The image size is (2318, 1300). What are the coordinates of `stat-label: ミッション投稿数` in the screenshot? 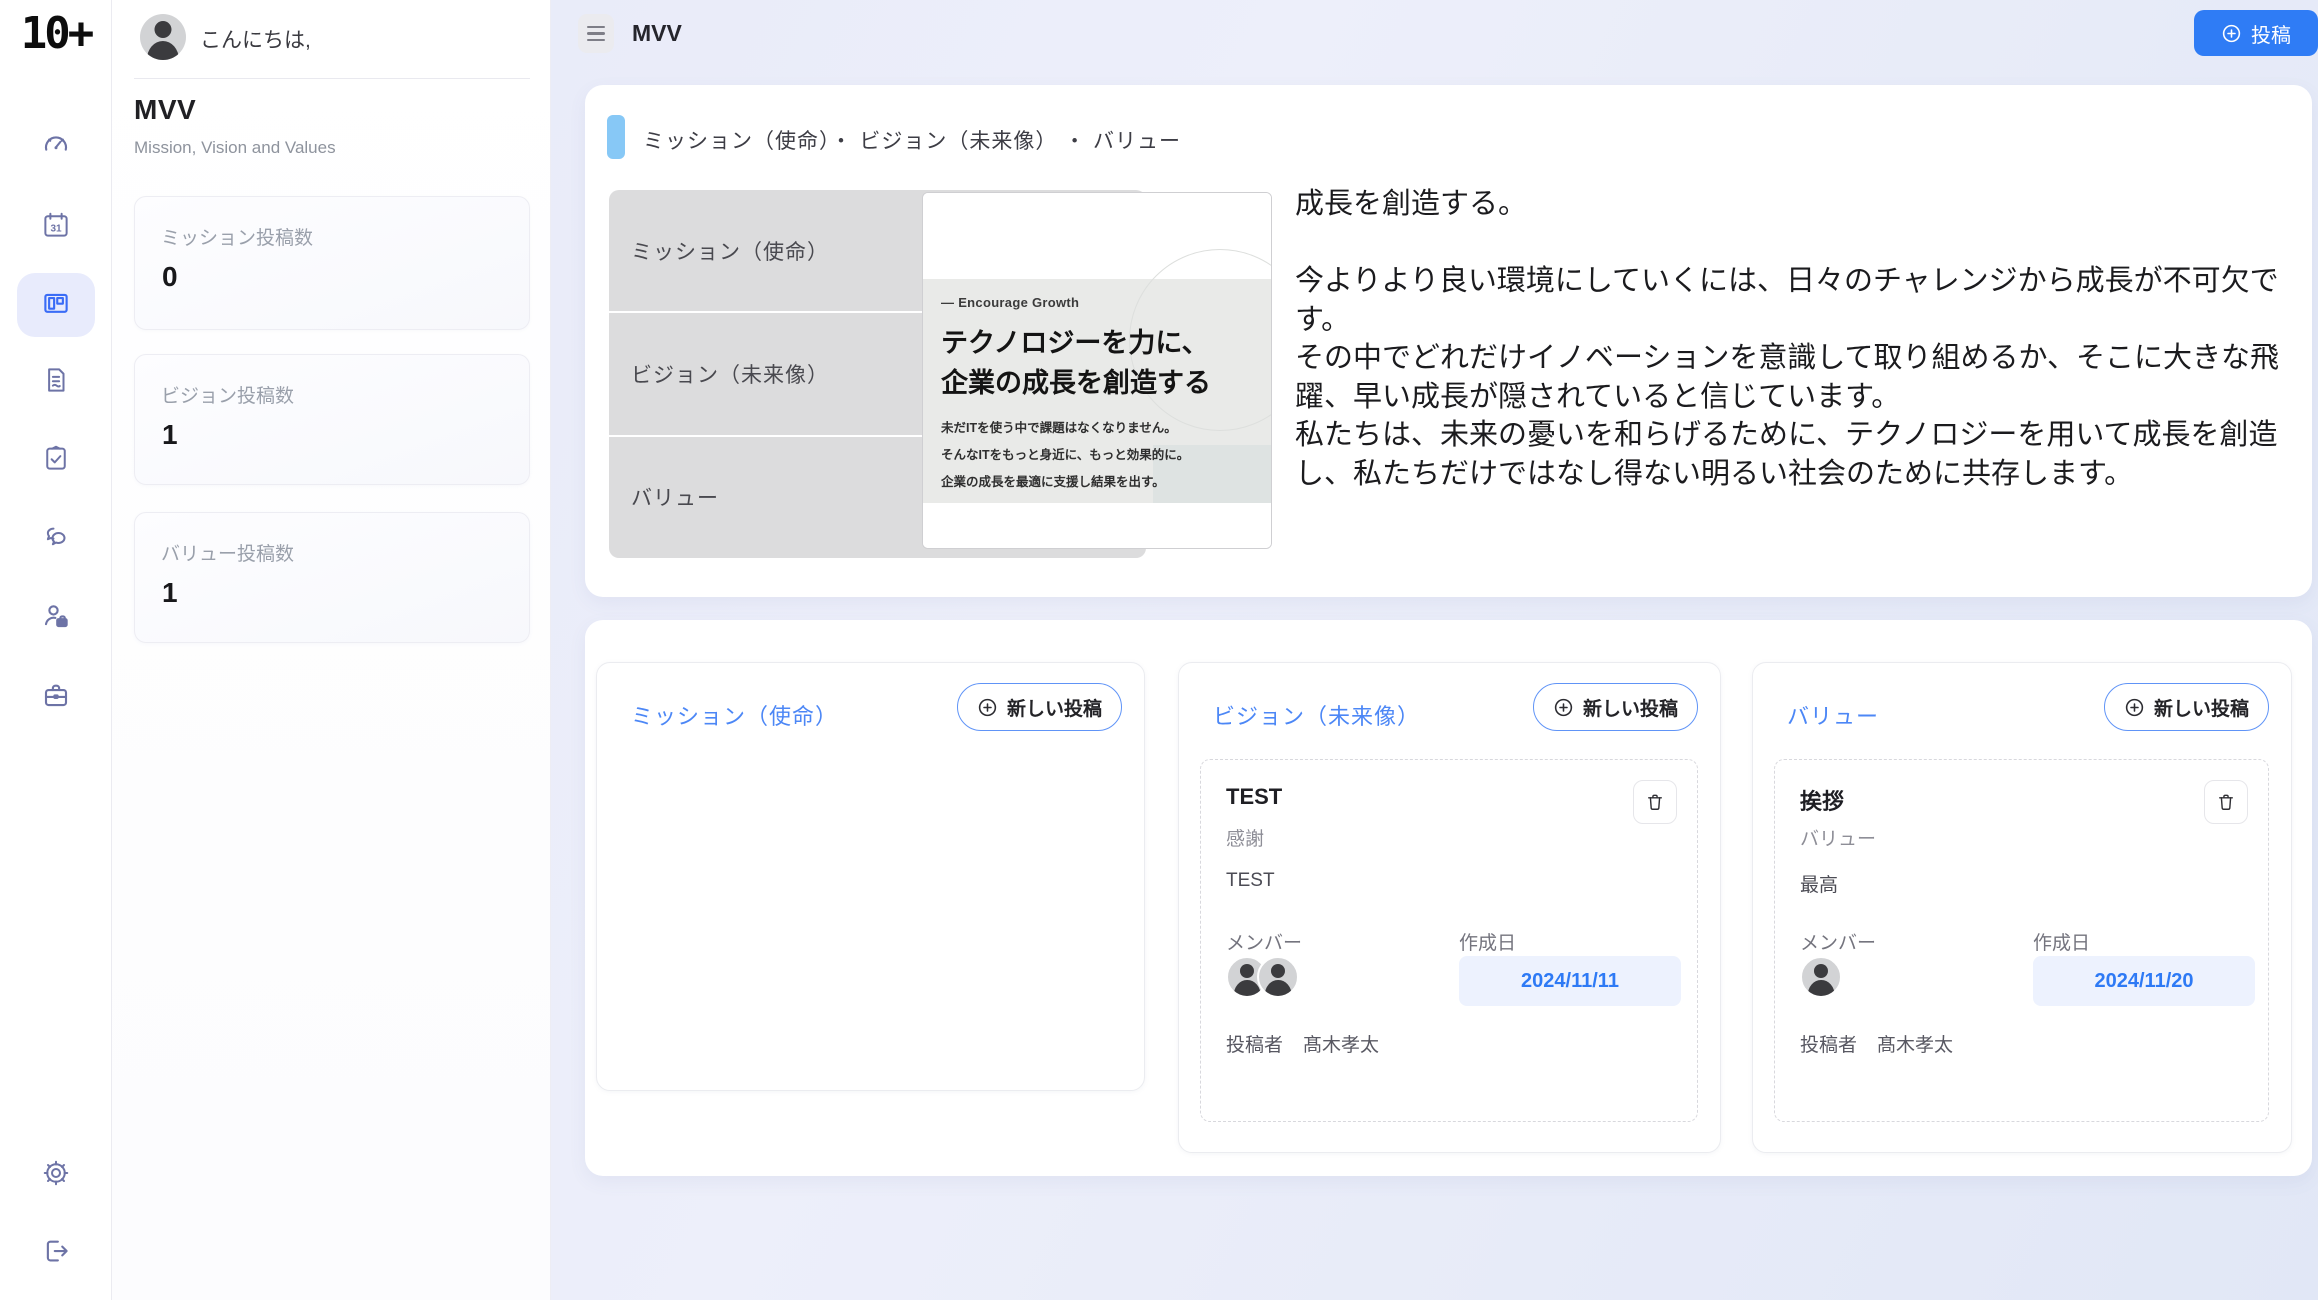 It's located at (237, 238).